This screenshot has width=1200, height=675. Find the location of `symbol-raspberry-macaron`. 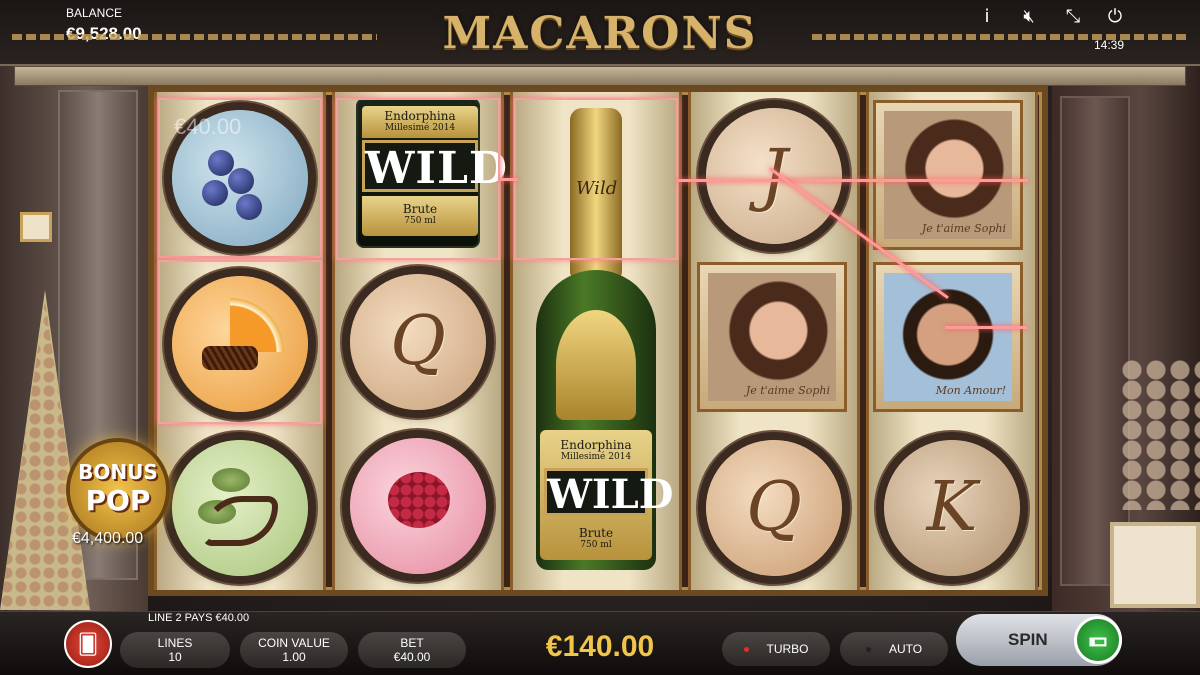

symbol-raspberry-macaron is located at coordinates (418, 506).